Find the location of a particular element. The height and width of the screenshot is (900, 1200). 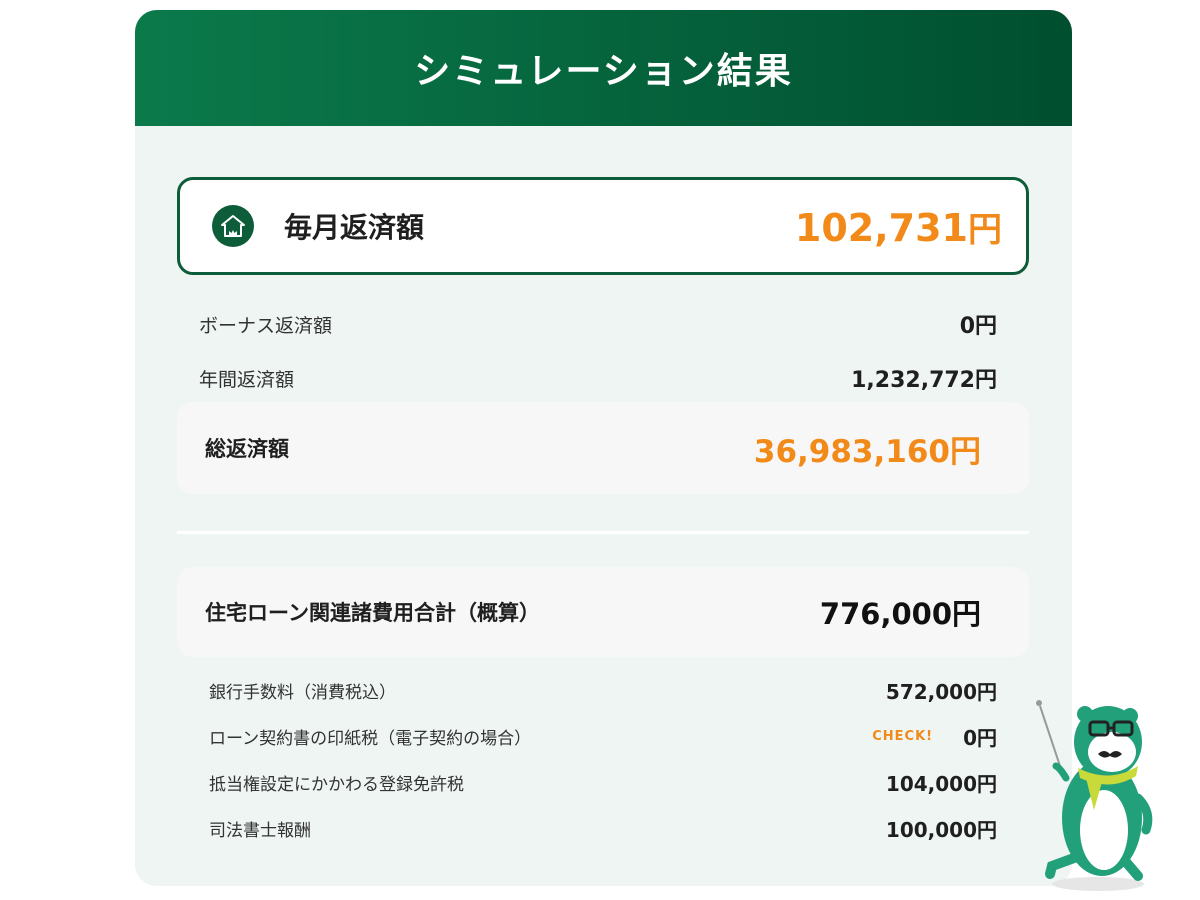

annual-payment-row: 年間返済額 1,232,772円 is located at coordinates (598, 378).